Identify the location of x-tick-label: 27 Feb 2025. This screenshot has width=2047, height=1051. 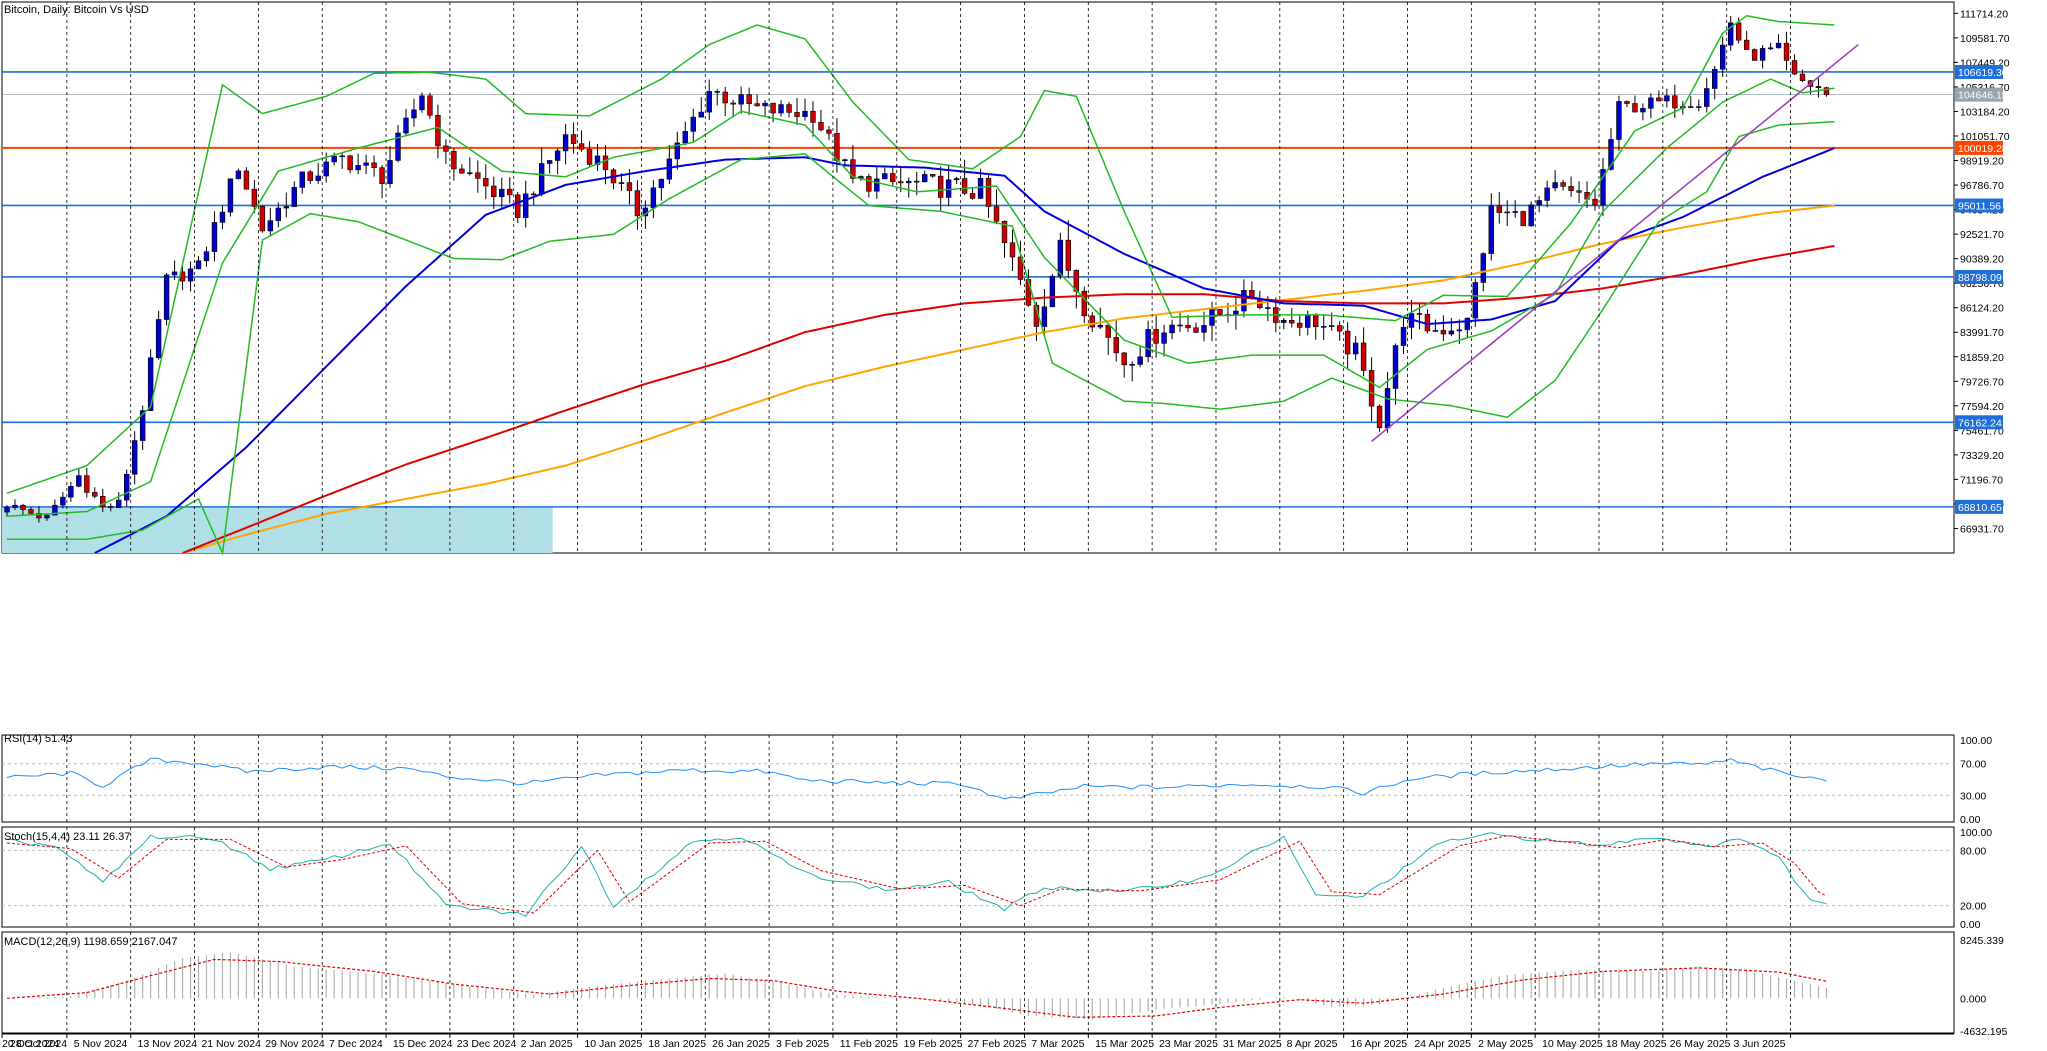
(996, 1044).